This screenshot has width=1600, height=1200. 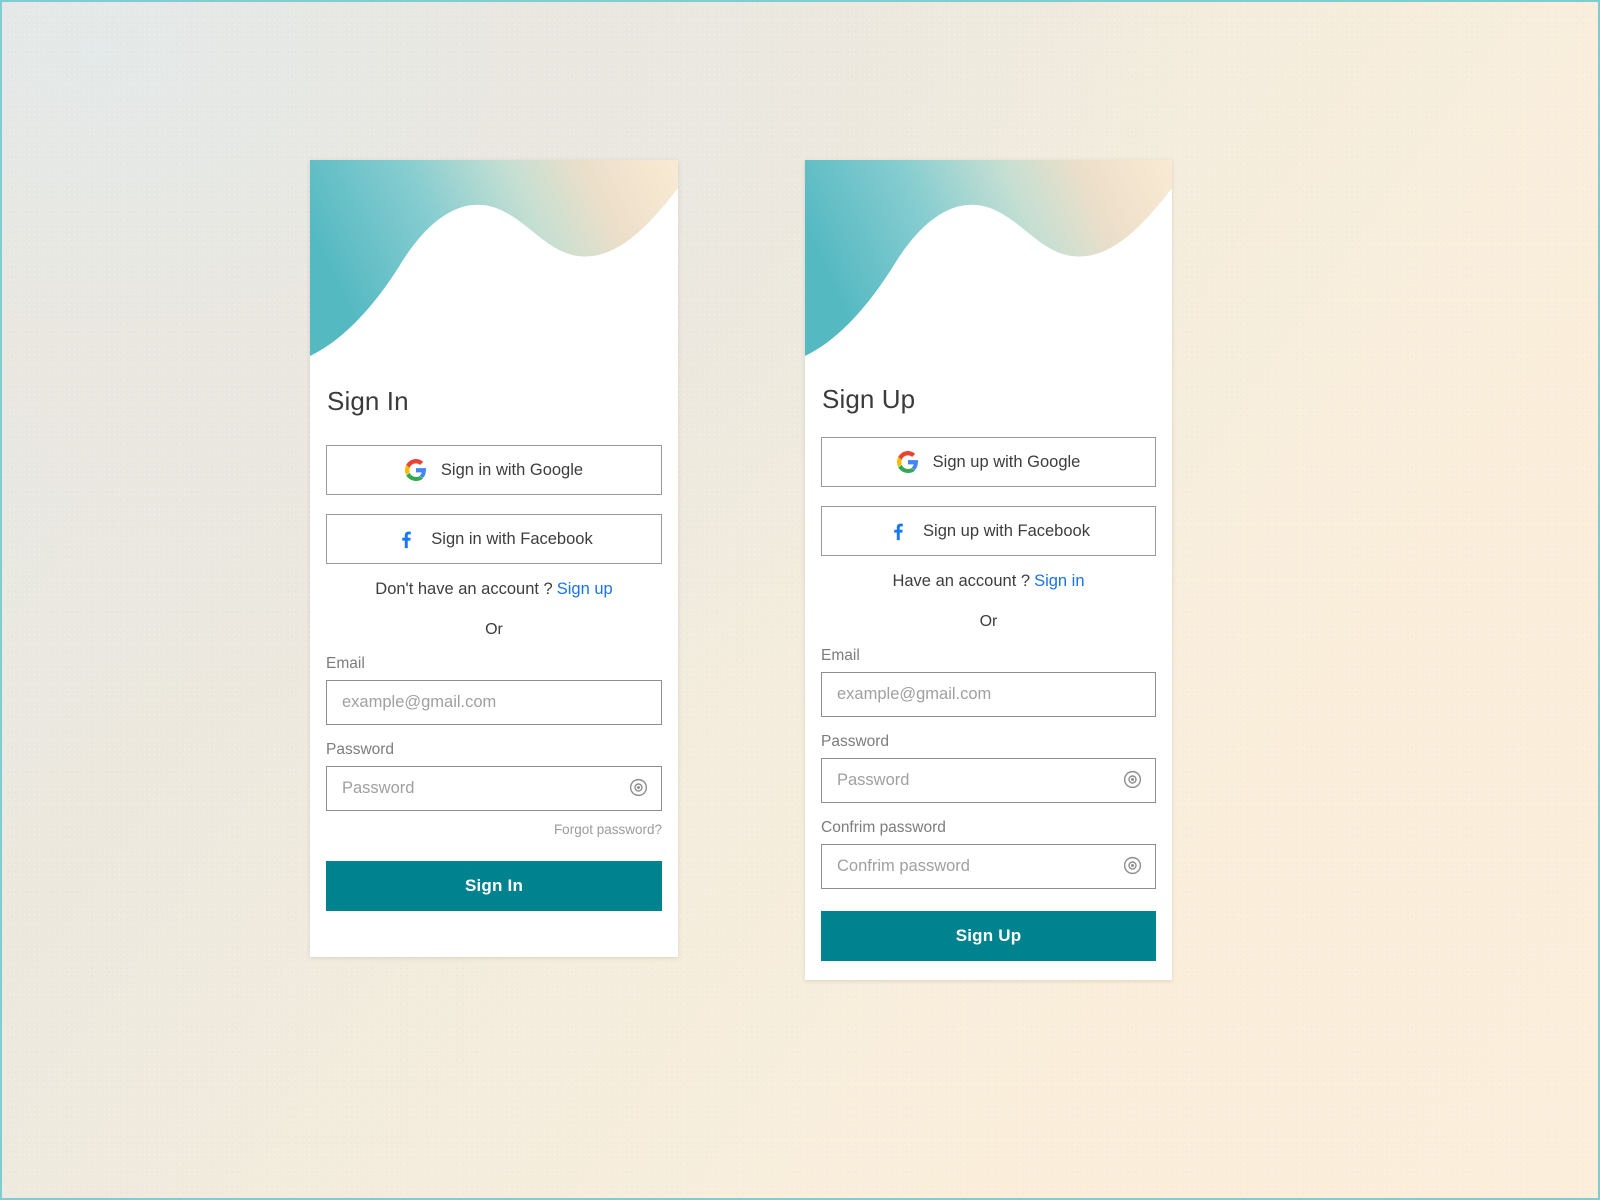 I want to click on sign-in-password-input, so click(x=494, y=788).